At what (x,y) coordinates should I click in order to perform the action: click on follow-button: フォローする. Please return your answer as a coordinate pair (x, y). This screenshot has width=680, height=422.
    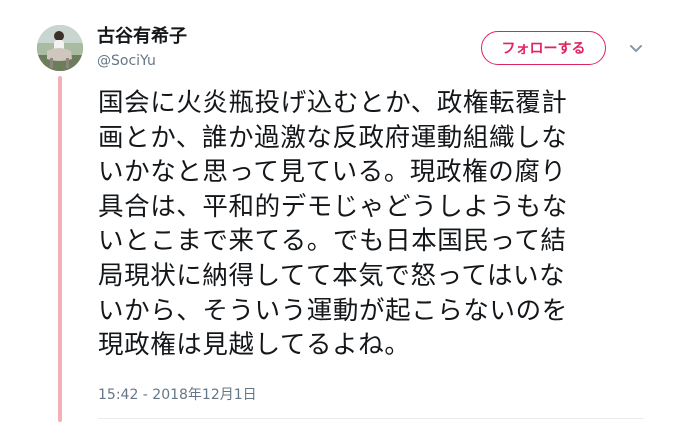
    Looking at the image, I should click on (543, 48).